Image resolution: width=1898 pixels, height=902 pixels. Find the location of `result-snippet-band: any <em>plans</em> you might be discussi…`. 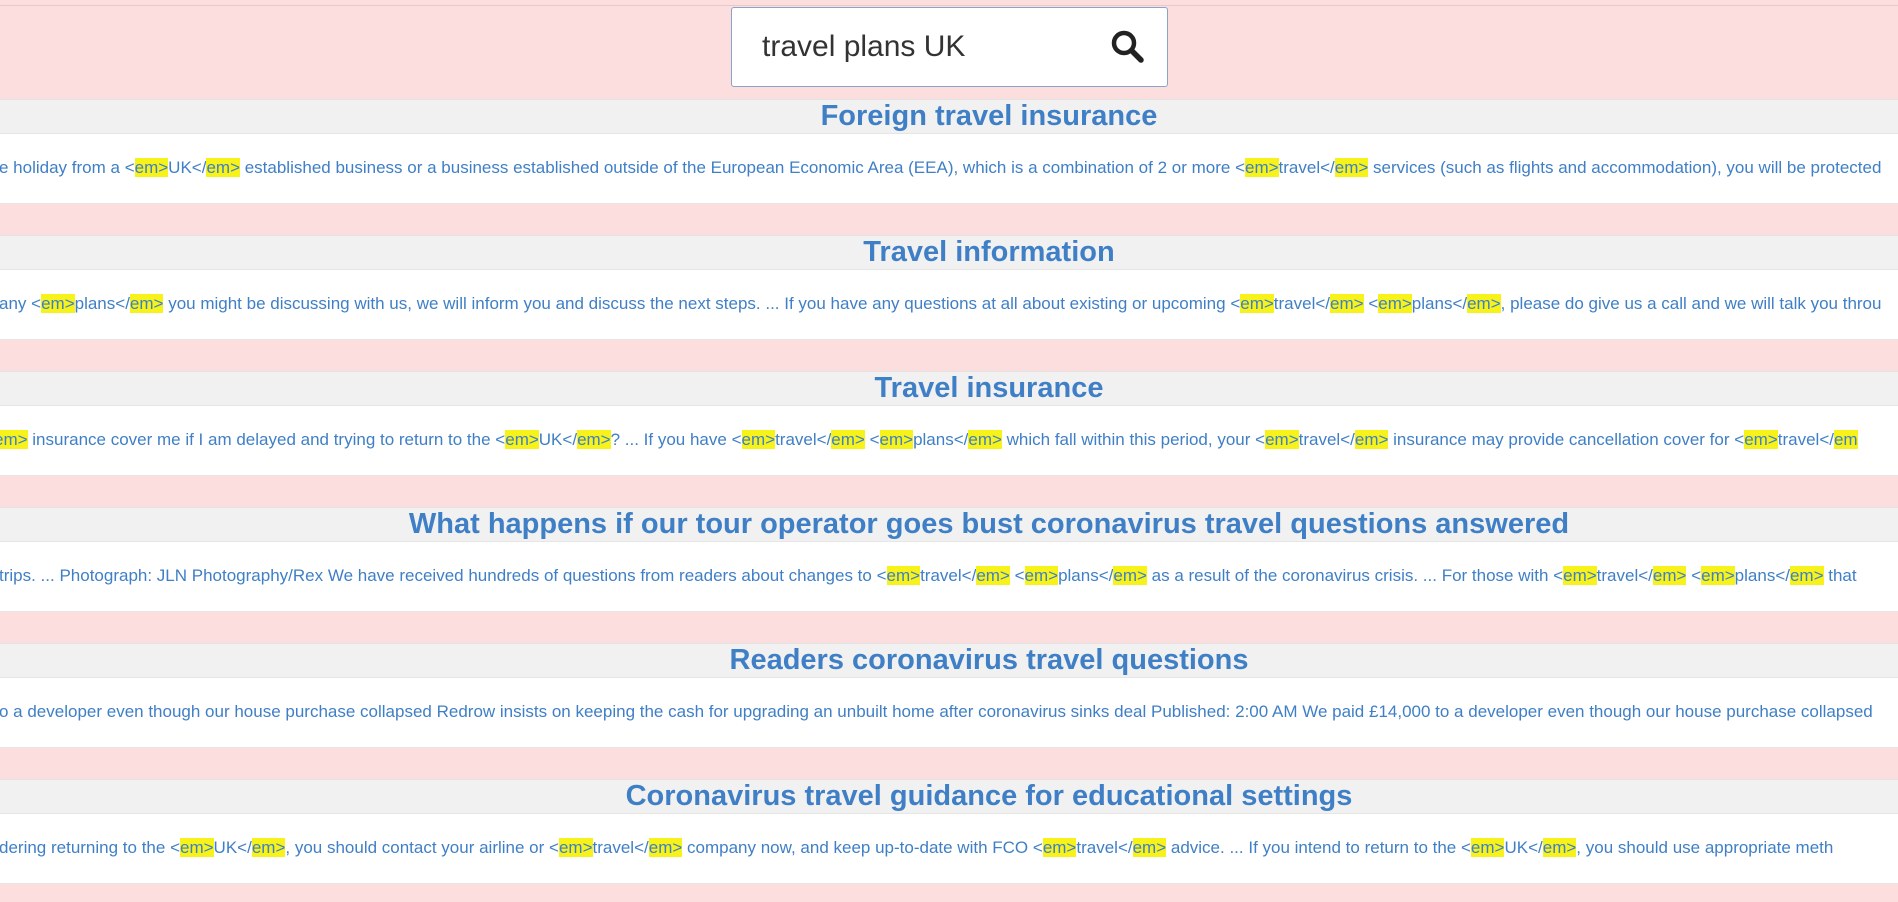

result-snippet-band: any <em>plans</em> you might be discussi… is located at coordinates (949, 304).